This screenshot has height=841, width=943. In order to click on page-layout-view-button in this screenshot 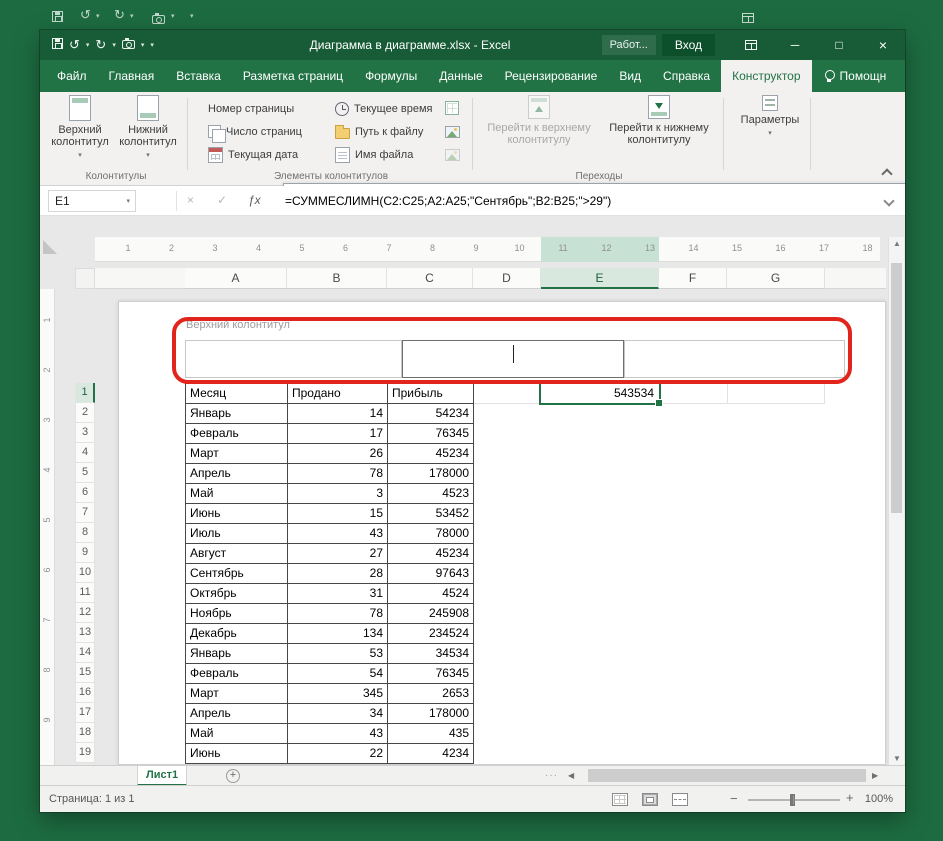, I will do `click(650, 799)`.